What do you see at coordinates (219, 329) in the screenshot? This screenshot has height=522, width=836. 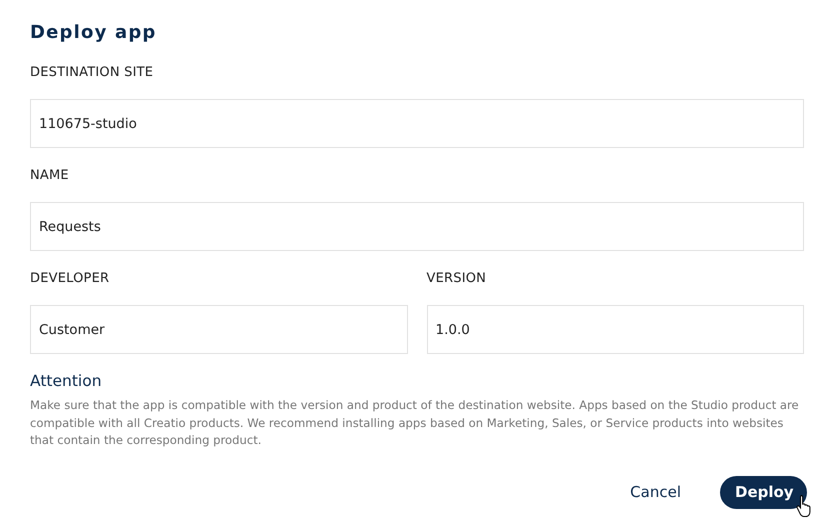 I see `input-field: Customer` at bounding box center [219, 329].